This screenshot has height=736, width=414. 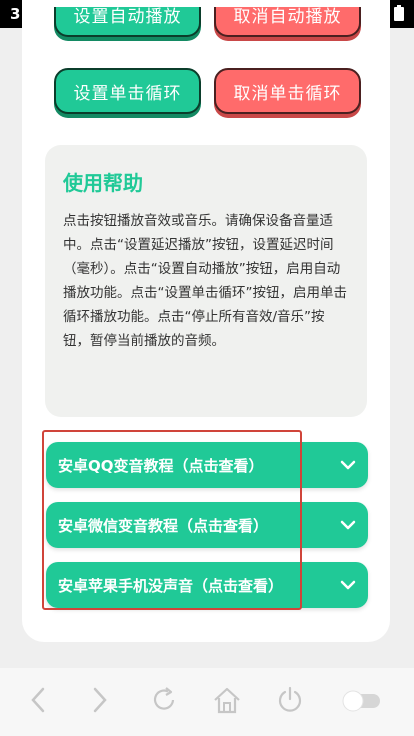 What do you see at coordinates (287, 93) in the screenshot?
I see `cancel-click-loop-label: 取消单击循环` at bounding box center [287, 93].